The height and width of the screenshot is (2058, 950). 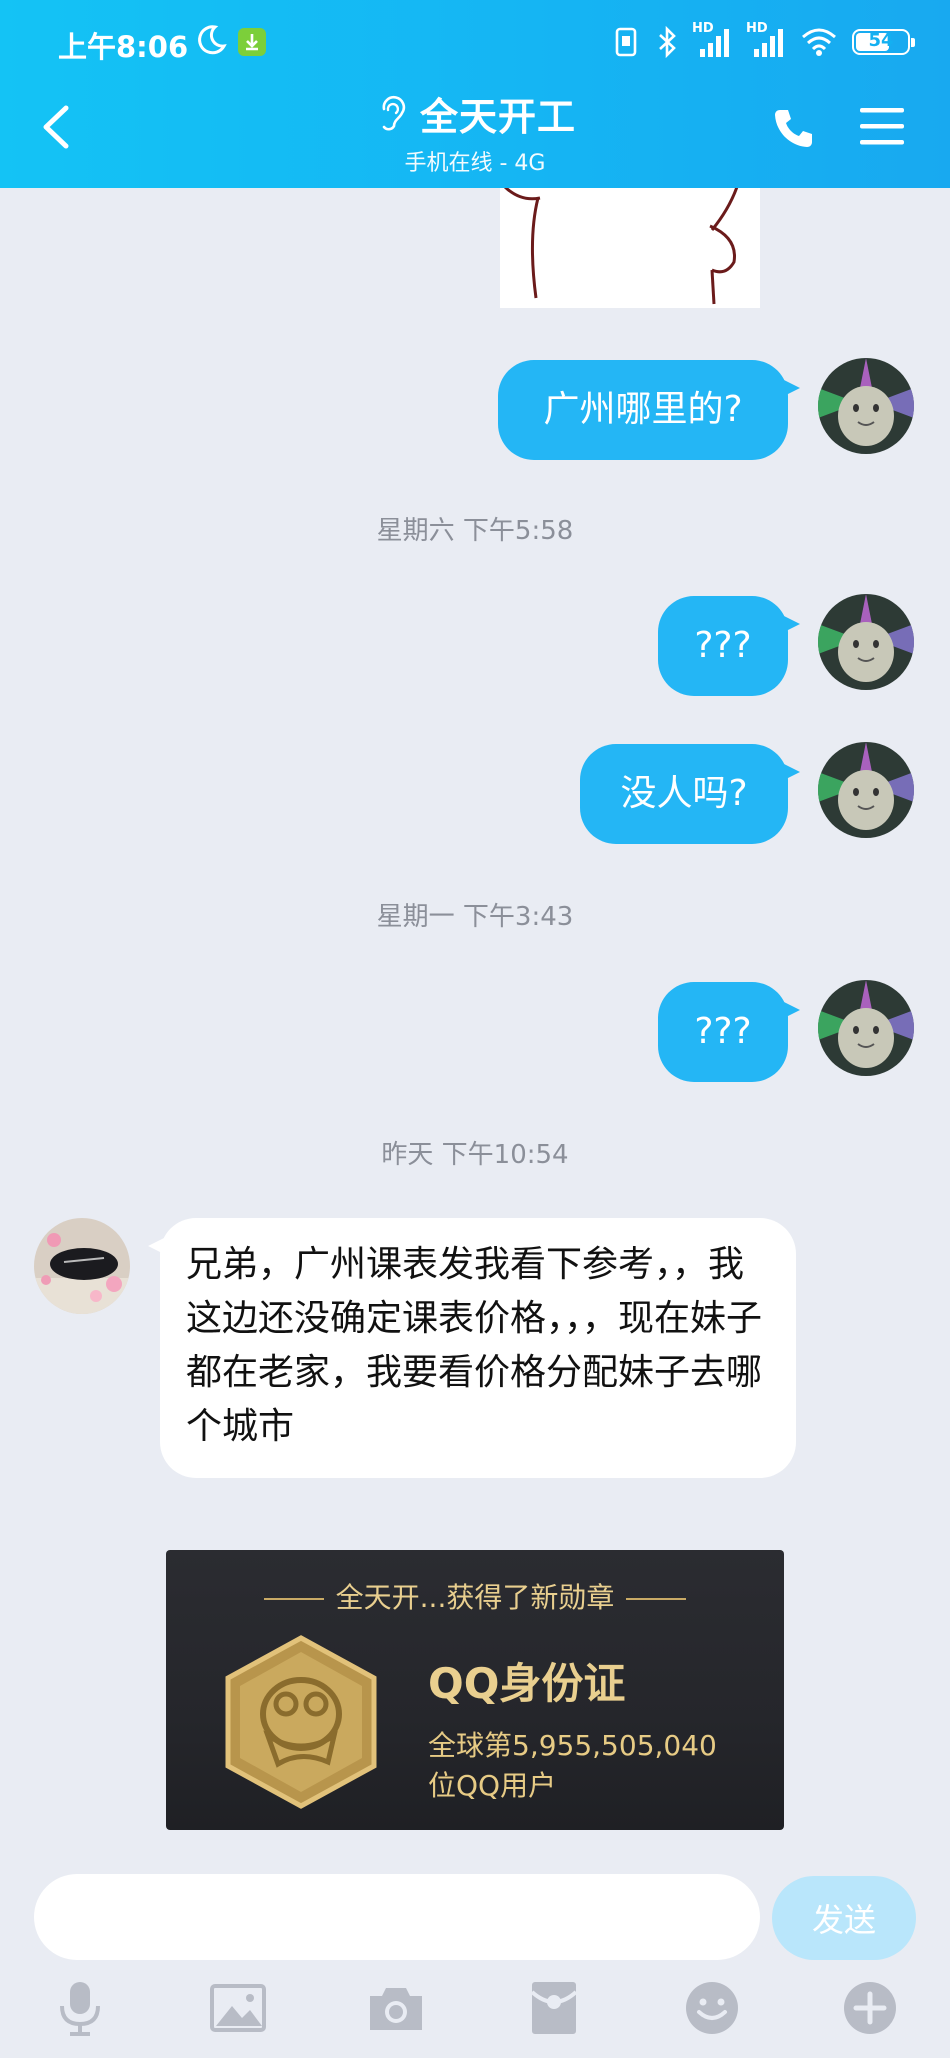 What do you see at coordinates (475, 917) in the screenshot?
I see `timestamp: 星期一 下午3:43` at bounding box center [475, 917].